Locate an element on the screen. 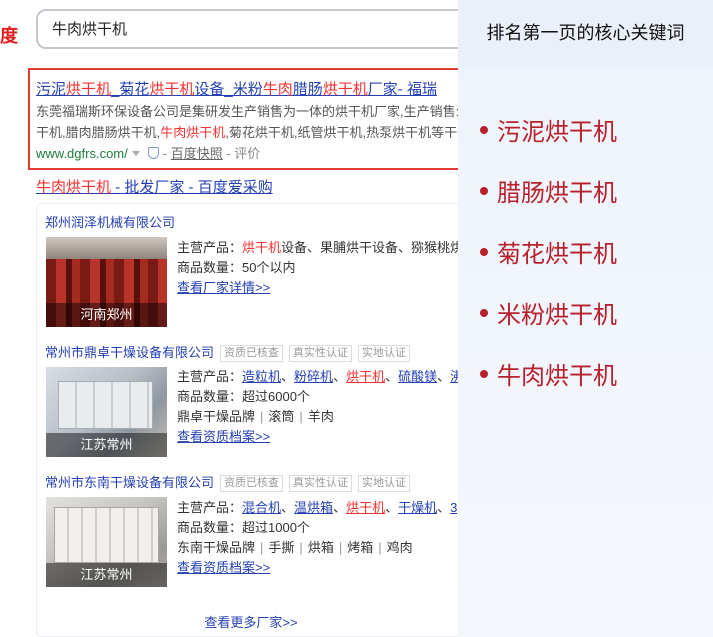 Image resolution: width=713 pixels, height=637 pixels. aicaigou-title-link: 牛肉烘干机 - 批发厂家 - 百度爱采购 is located at coordinates (154, 187).